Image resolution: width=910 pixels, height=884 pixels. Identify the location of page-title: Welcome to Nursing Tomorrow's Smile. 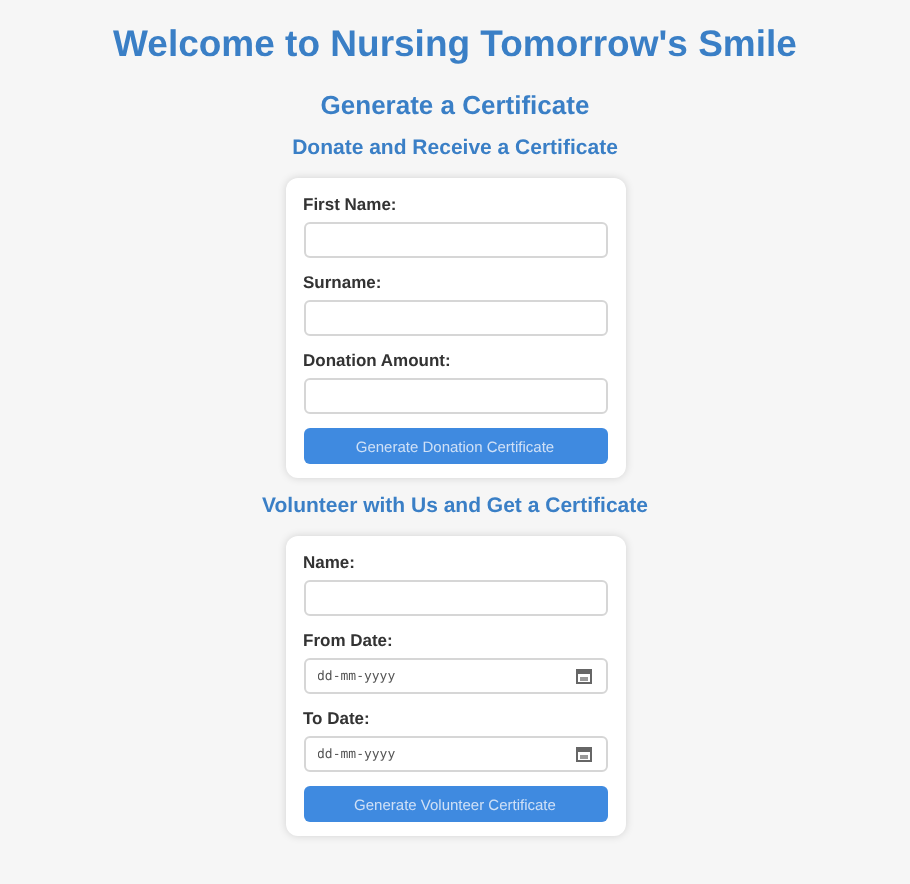
(455, 44).